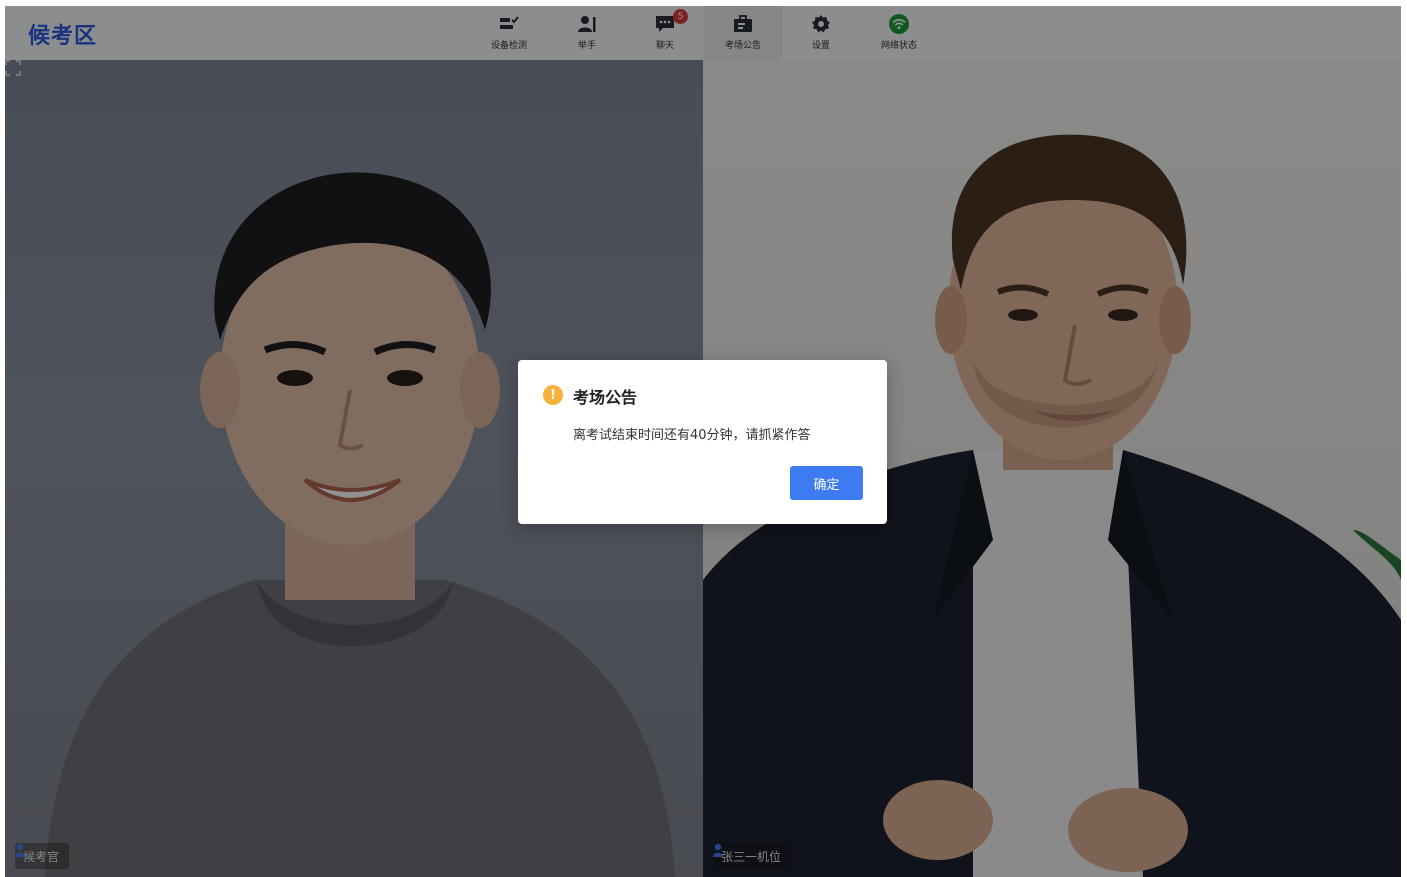 This screenshot has width=1407, height=877. Describe the element at coordinates (605, 397) in the screenshot. I see `dialog-title: 考场公告` at that location.